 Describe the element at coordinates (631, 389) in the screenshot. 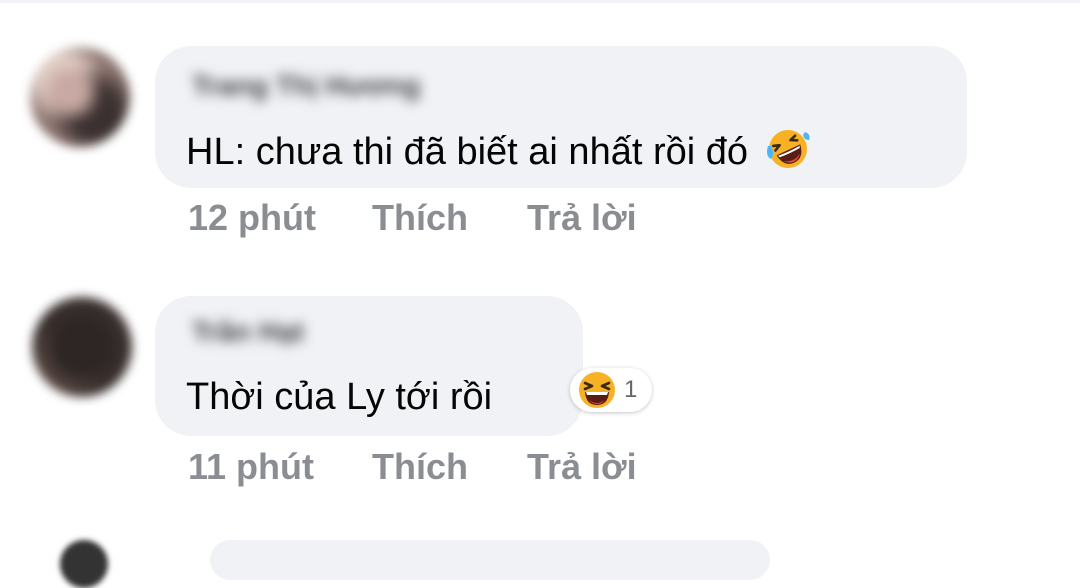

I see `reaction-count: 1` at that location.